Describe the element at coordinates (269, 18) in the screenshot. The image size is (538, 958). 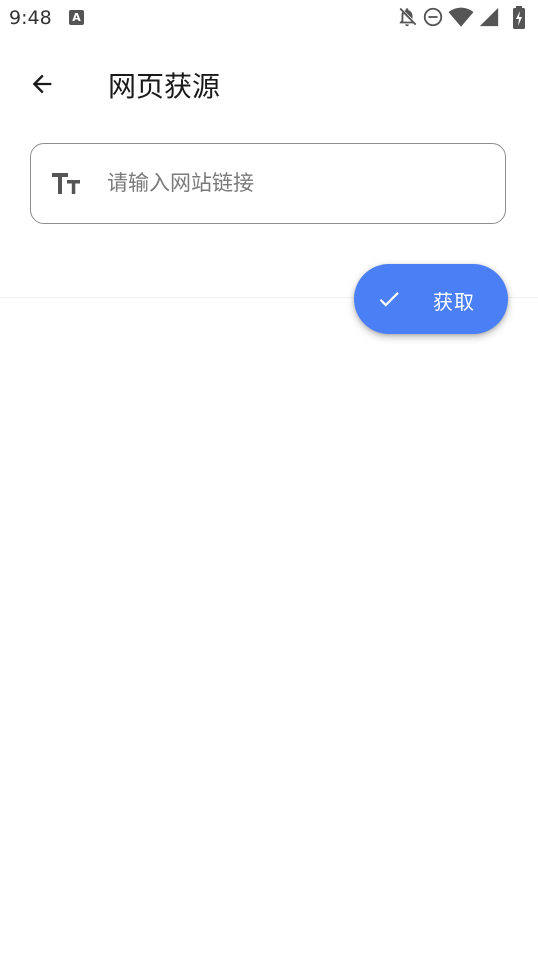
I see `status-bar: 9:48 A` at that location.